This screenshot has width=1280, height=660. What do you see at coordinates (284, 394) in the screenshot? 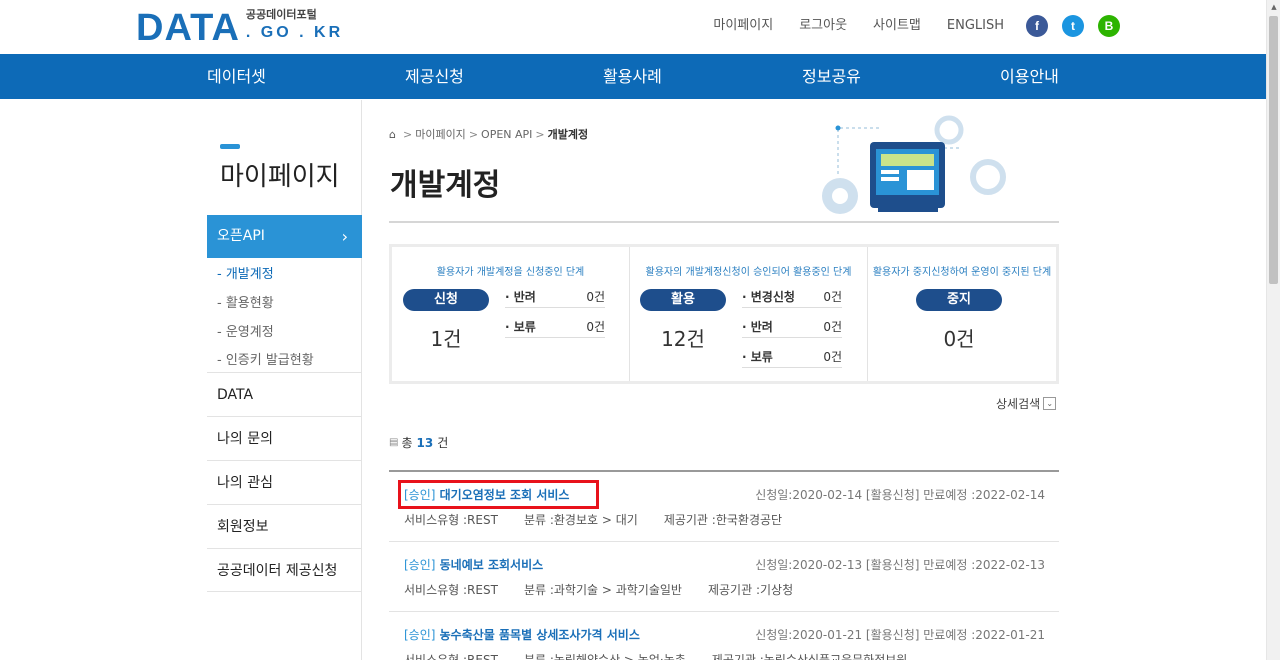
I see `sidebar-item-data: DATA` at bounding box center [284, 394].